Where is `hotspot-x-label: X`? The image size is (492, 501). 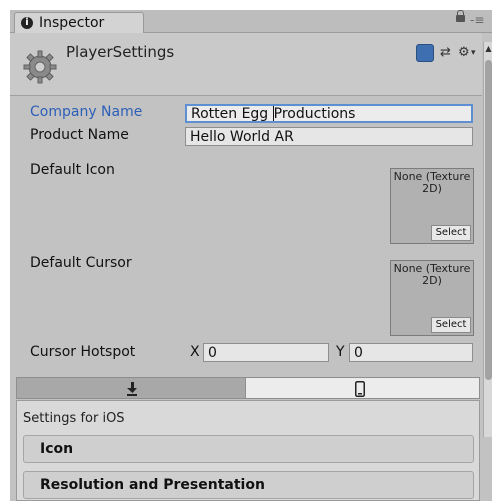 hotspot-x-label: X is located at coordinates (195, 352).